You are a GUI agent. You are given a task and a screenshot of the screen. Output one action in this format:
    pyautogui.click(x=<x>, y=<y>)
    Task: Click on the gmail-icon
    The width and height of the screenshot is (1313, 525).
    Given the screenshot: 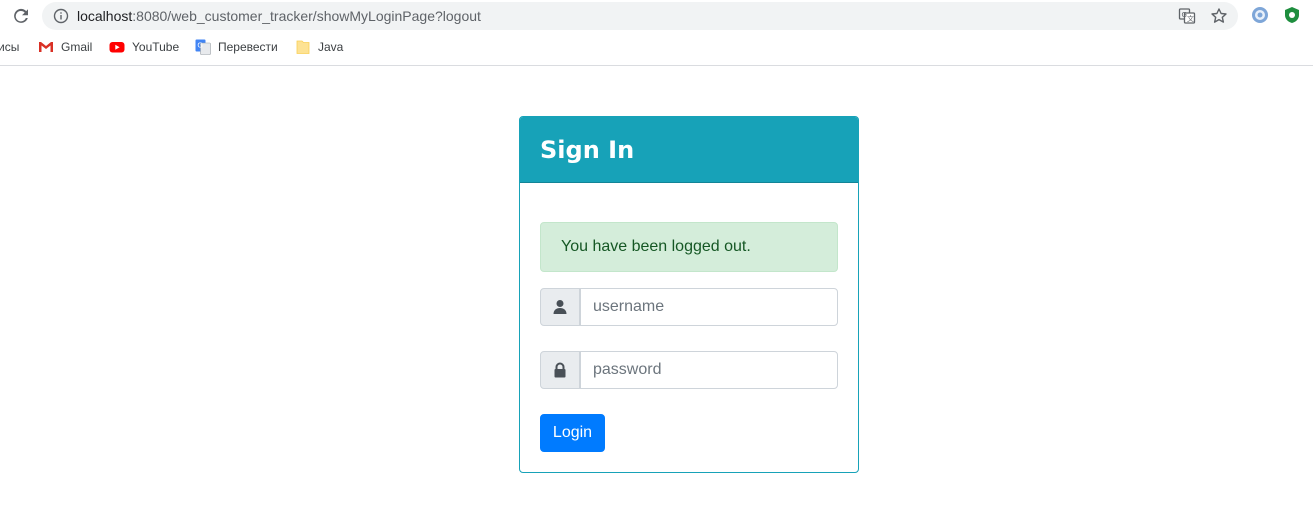 What is the action you would take?
    pyautogui.click(x=46, y=47)
    